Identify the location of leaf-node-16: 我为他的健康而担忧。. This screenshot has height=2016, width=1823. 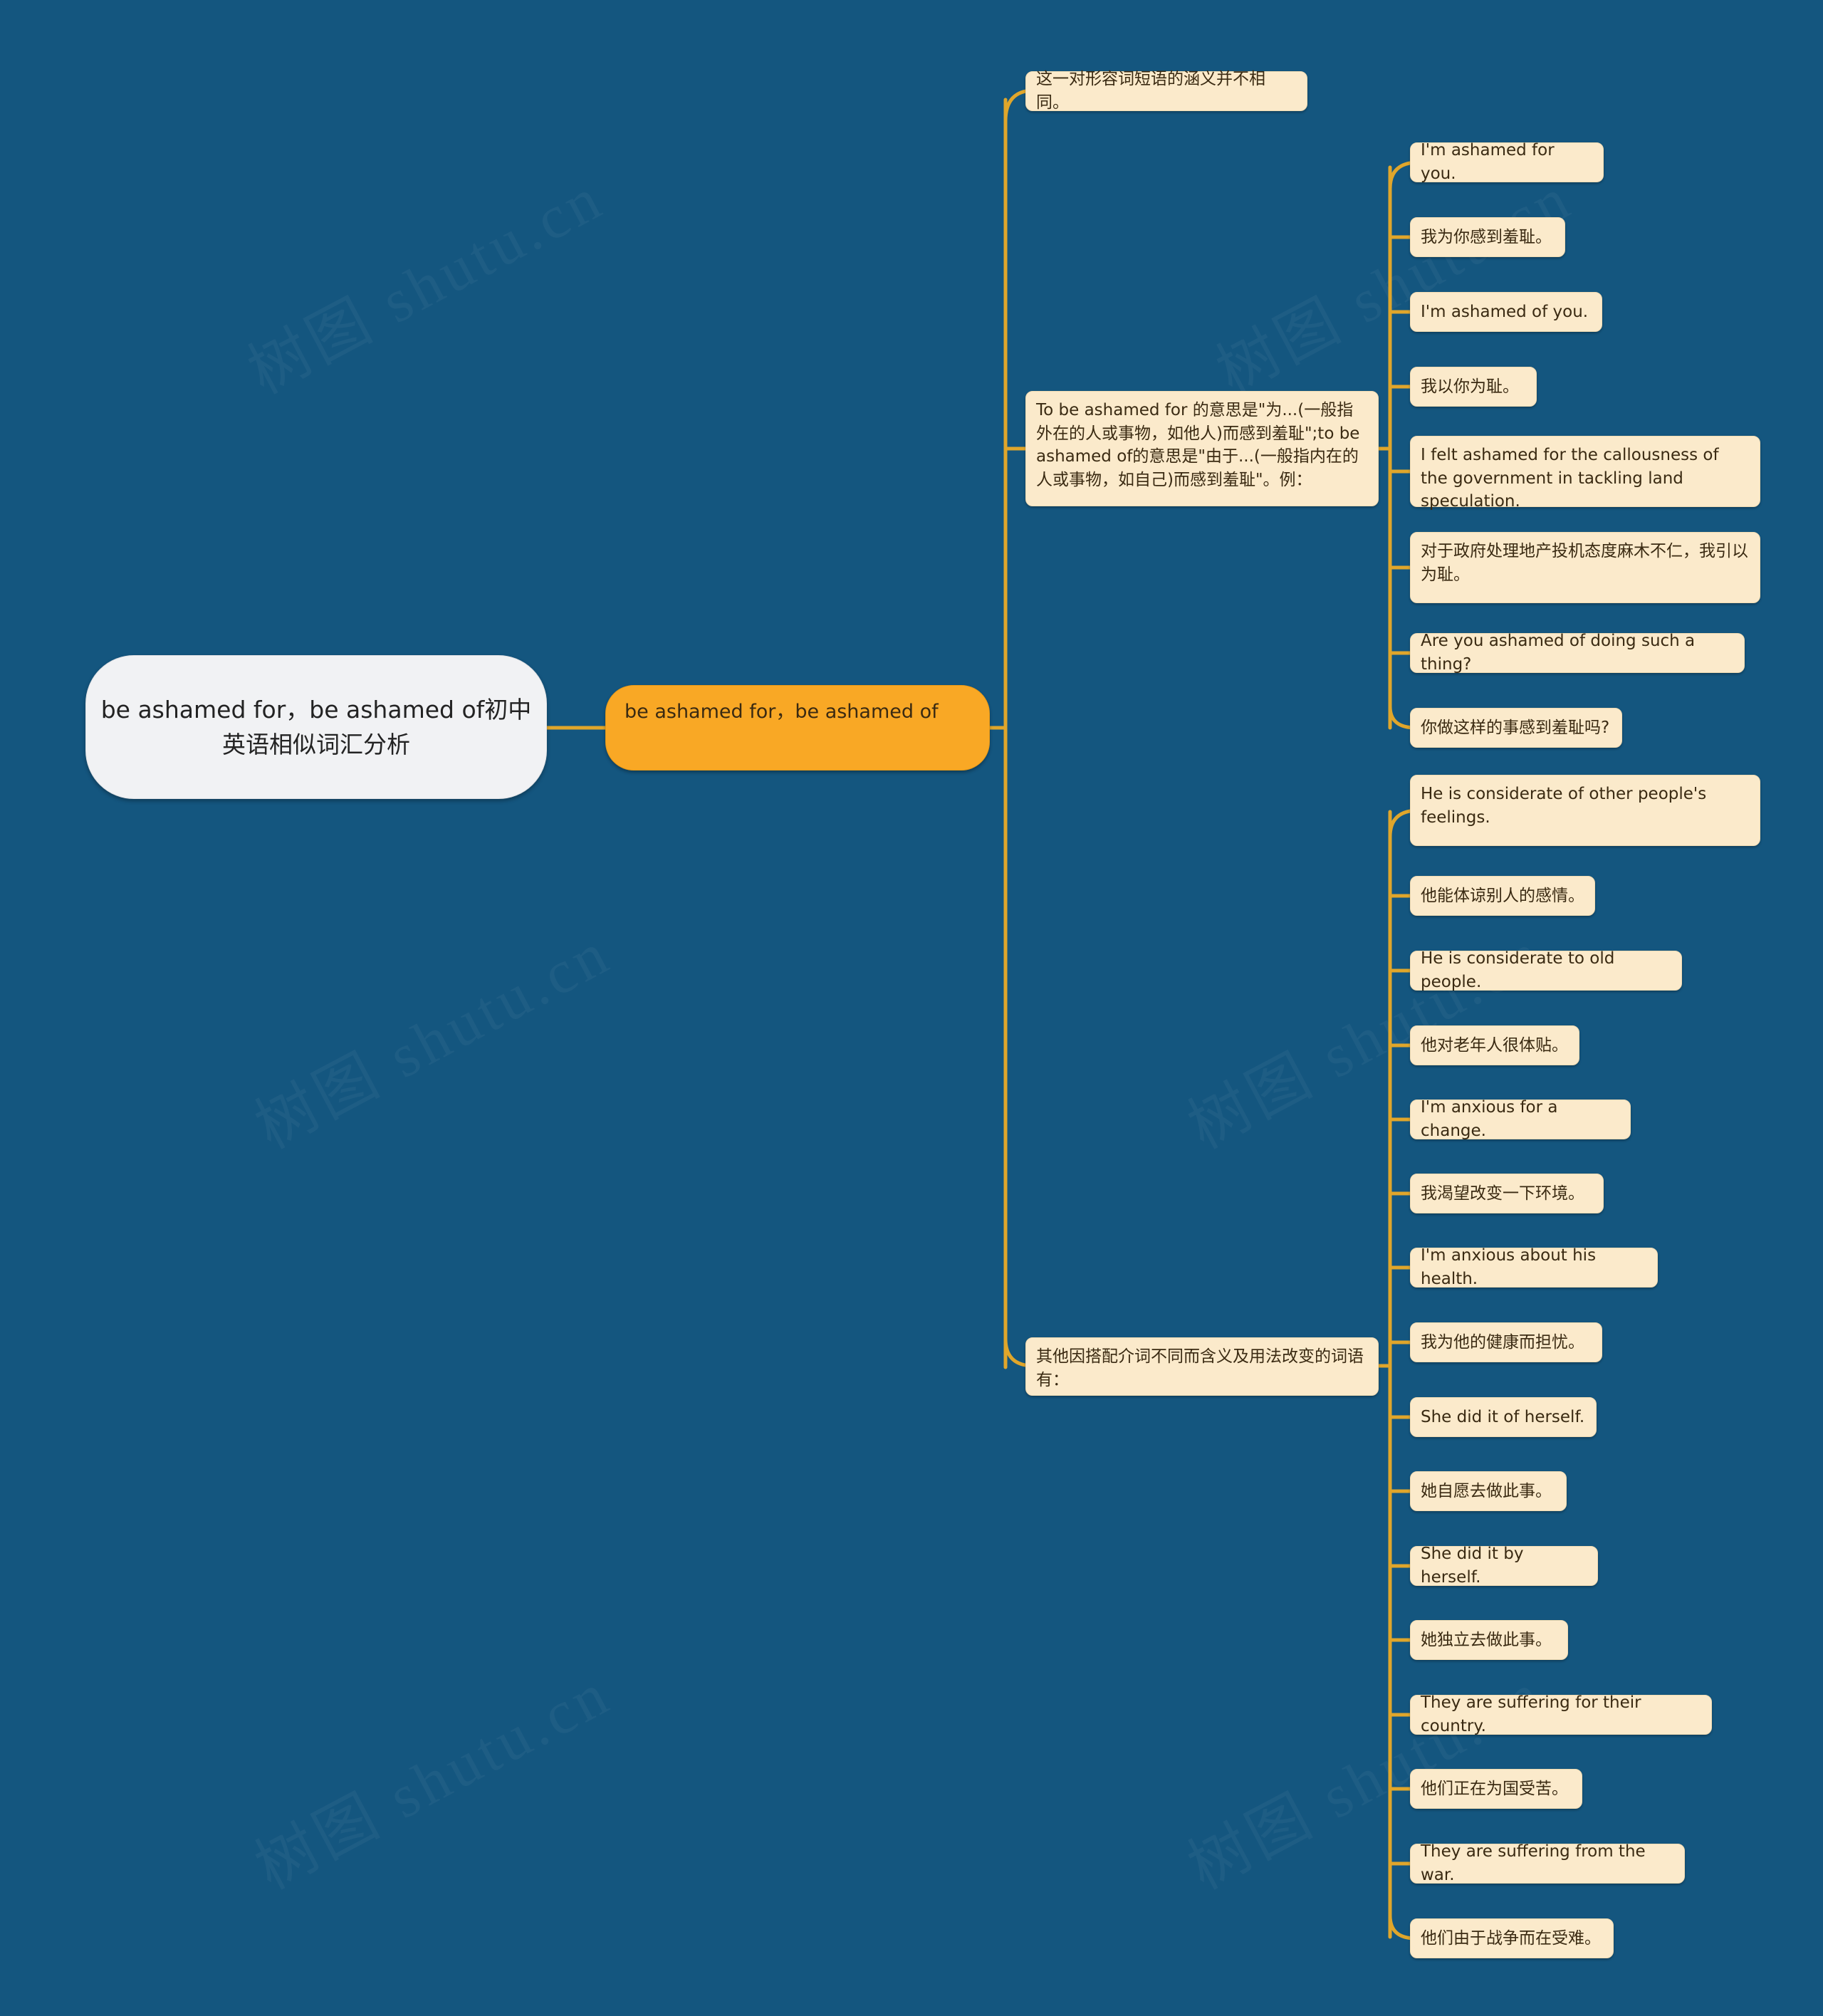
(1506, 1342).